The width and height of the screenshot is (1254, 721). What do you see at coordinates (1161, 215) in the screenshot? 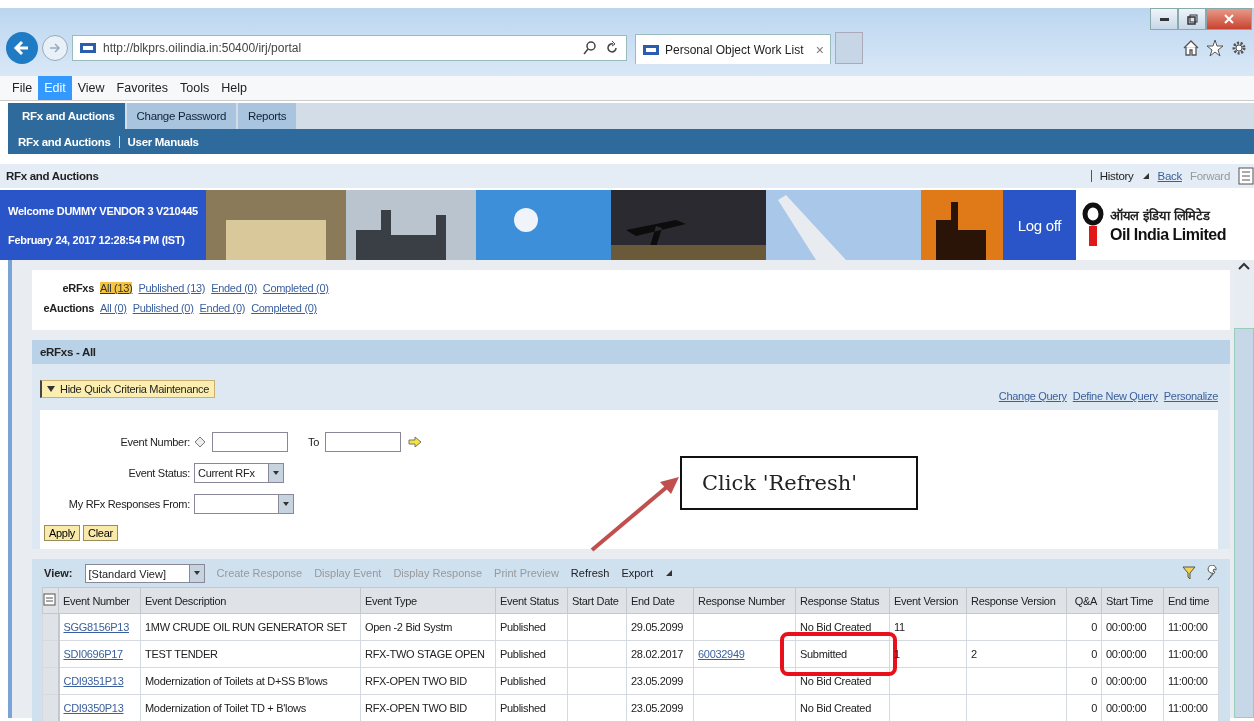
I see `logo-text: ऑयल इंडिया लिमिटेड` at bounding box center [1161, 215].